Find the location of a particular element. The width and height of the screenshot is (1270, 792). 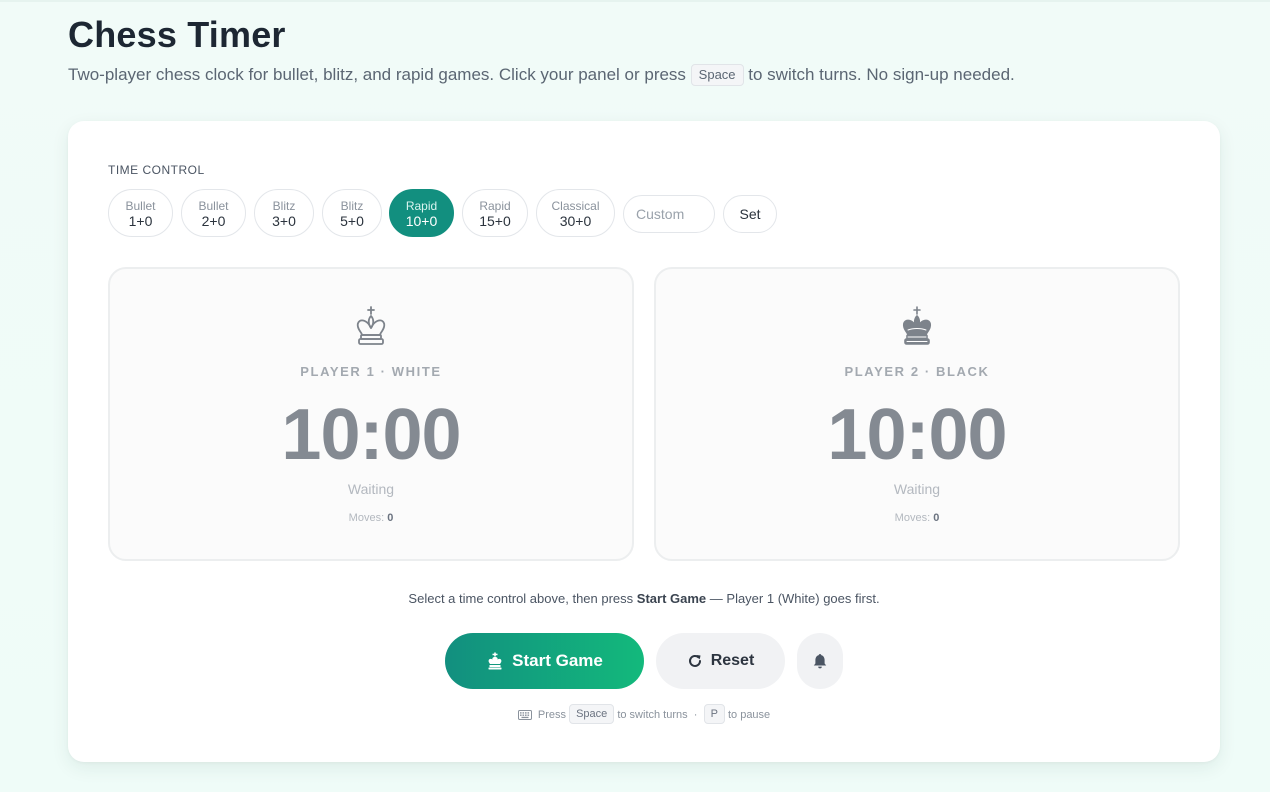

subtitle-text-end: to switch turns. No sign-up needed. is located at coordinates (881, 74).